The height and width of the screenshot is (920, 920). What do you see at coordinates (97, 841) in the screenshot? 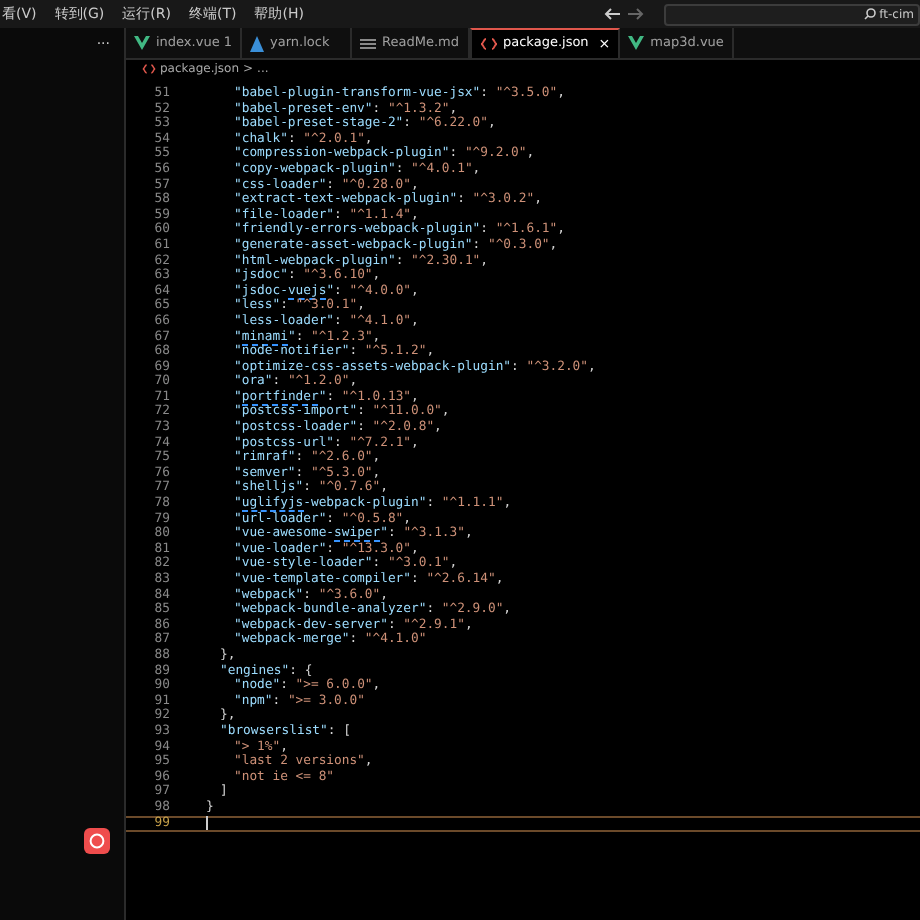
I see `app-icon` at bounding box center [97, 841].